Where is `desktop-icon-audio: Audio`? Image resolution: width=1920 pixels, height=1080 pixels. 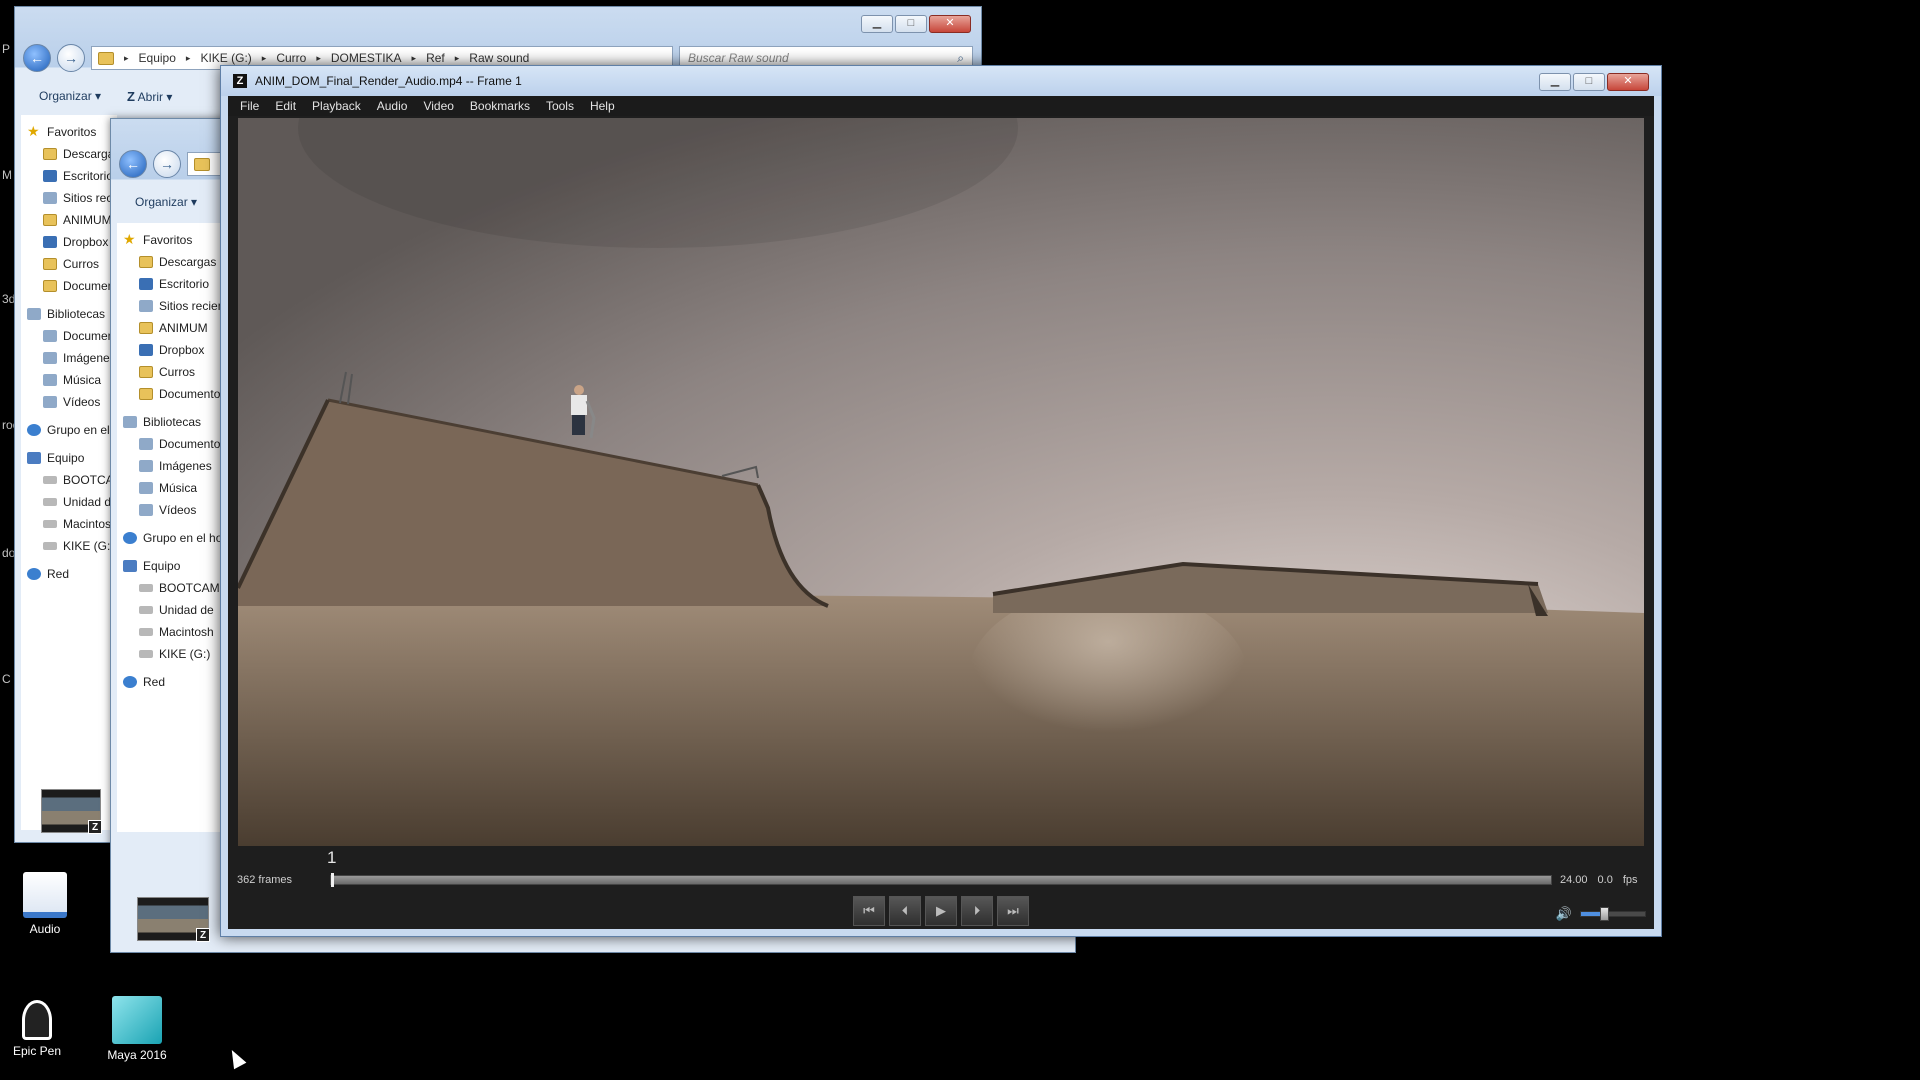 desktop-icon-audio: Audio is located at coordinates (45, 904).